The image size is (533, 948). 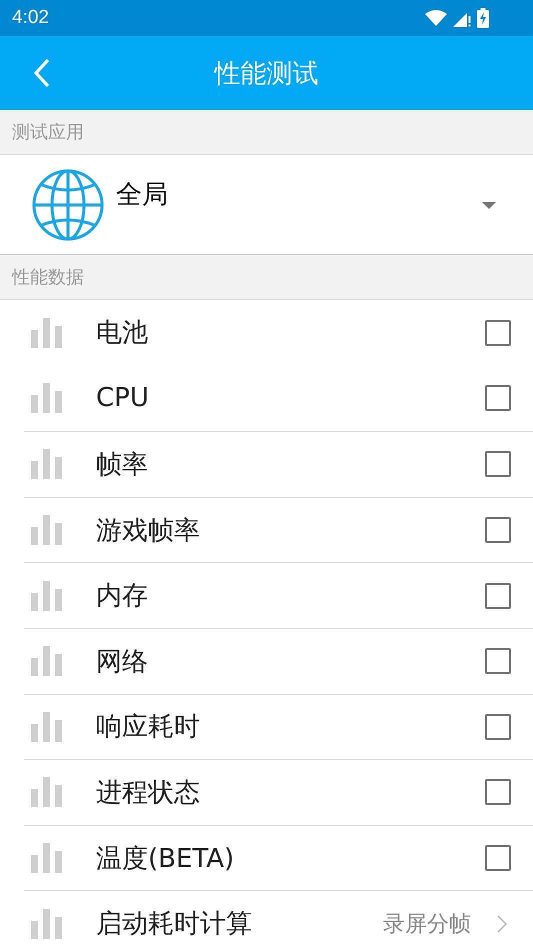 I want to click on metric-label: 温度(BETA), so click(x=165, y=859).